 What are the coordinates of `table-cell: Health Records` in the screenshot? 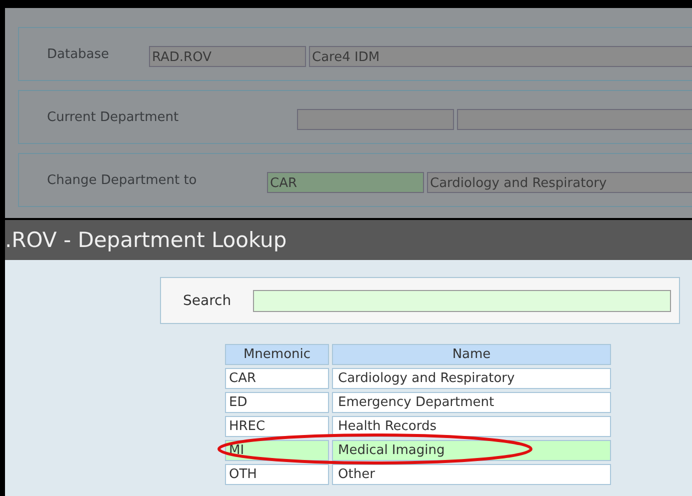 It's located at (471, 426).